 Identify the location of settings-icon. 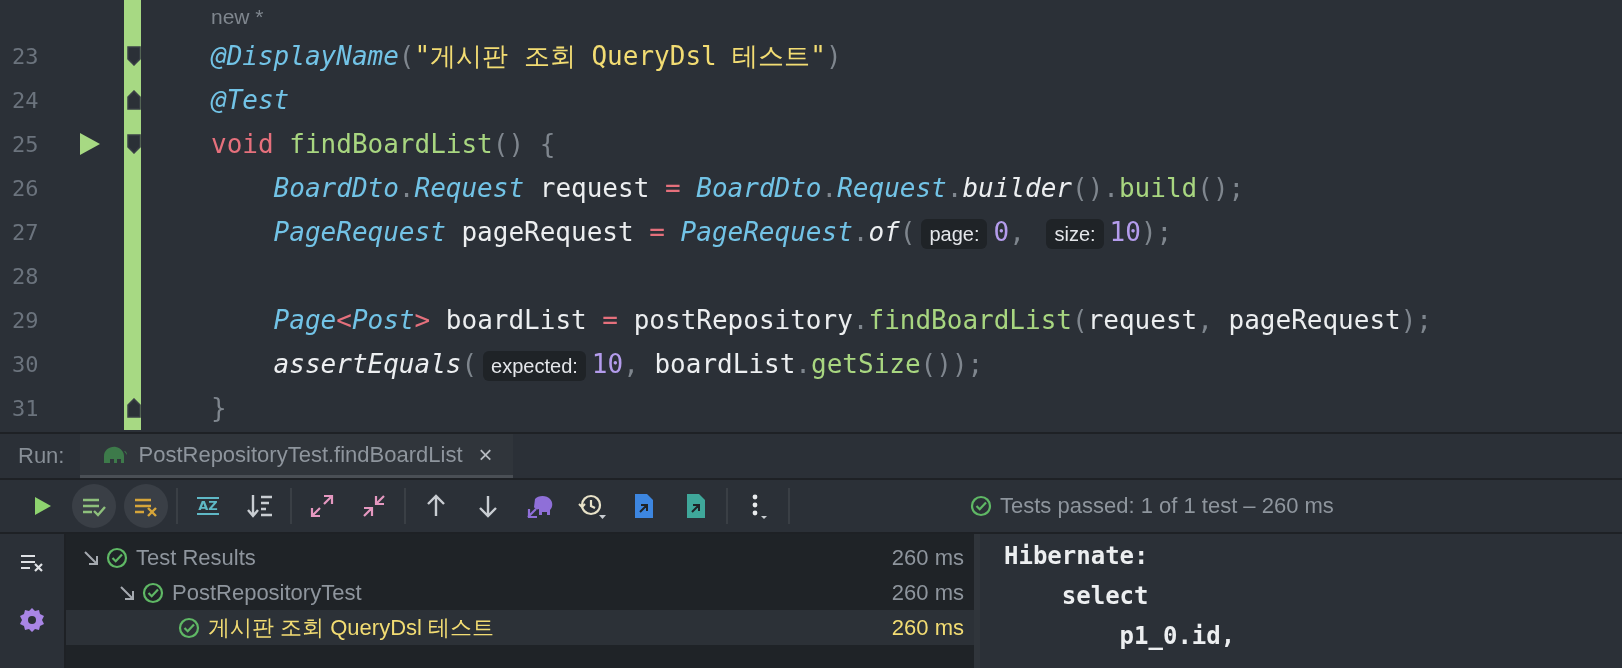
(32, 620).